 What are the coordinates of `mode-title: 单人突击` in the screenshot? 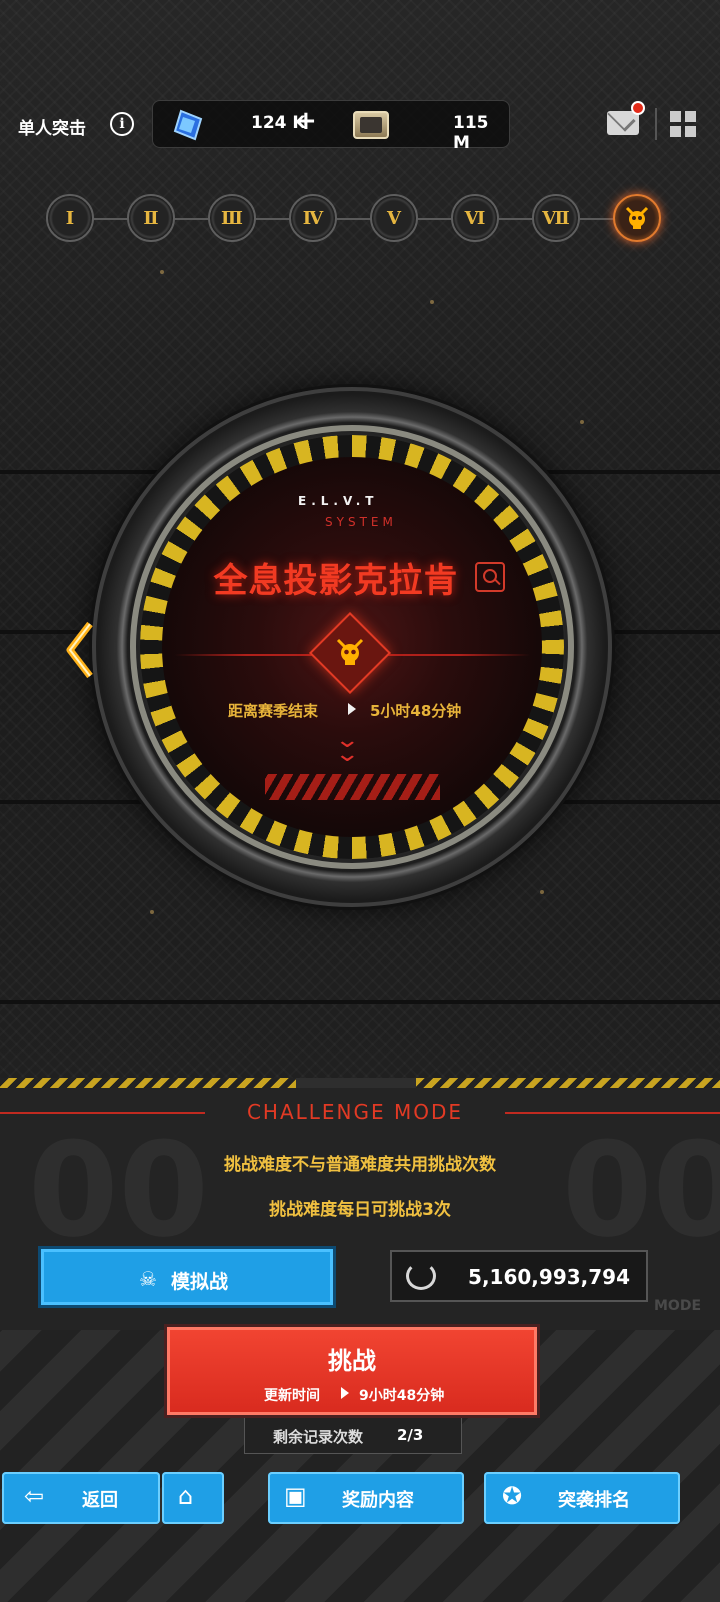 It's located at (52, 129).